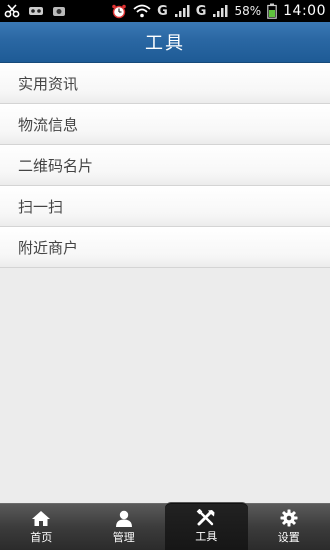 The image size is (330, 550). What do you see at coordinates (289, 518) in the screenshot?
I see `gear-icon` at bounding box center [289, 518].